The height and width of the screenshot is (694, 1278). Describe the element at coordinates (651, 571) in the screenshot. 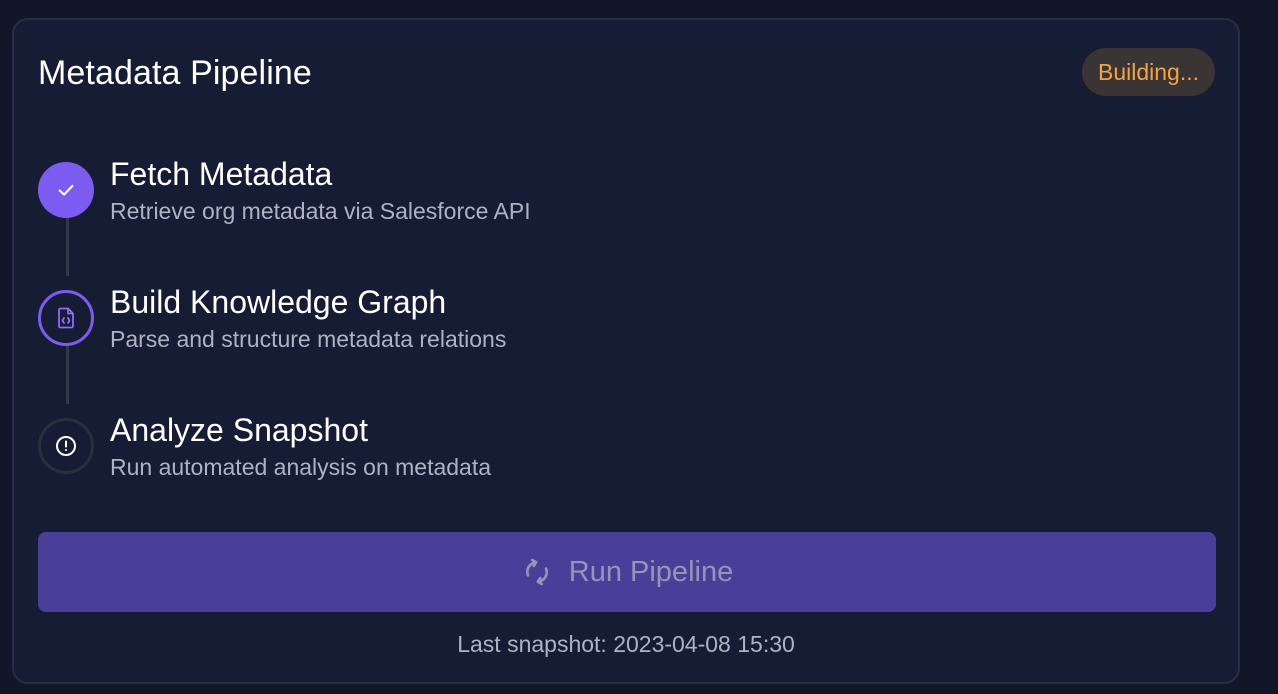

I see `run-pipeline-label: Run Pipeline` at that location.